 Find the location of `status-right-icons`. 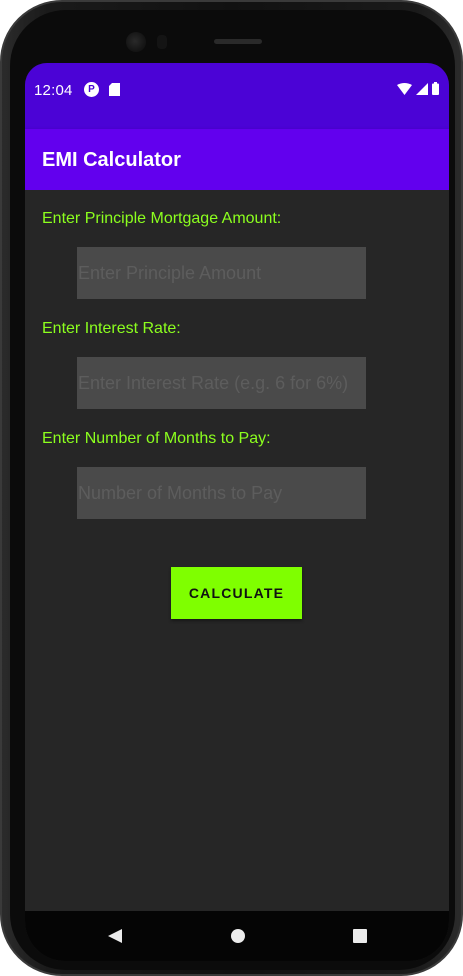

status-right-icons is located at coordinates (418, 88).